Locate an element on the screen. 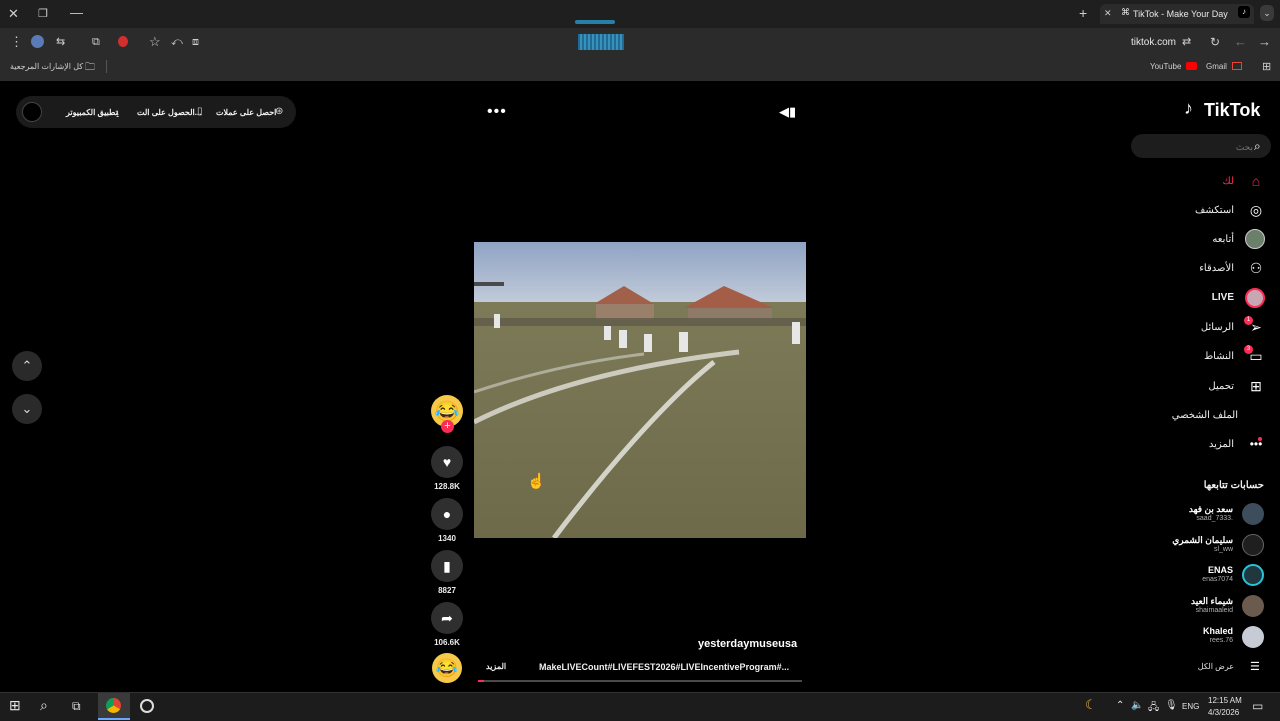 Image resolution: width=1280 pixels, height=721 pixels. search-box is located at coordinates (1201, 146).